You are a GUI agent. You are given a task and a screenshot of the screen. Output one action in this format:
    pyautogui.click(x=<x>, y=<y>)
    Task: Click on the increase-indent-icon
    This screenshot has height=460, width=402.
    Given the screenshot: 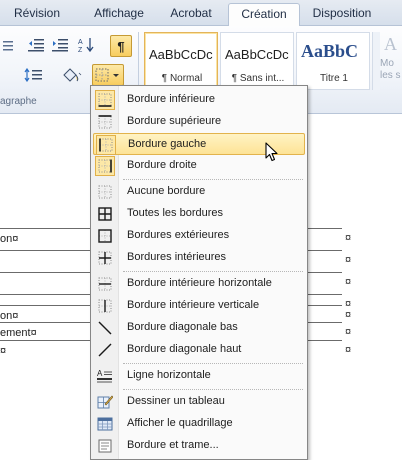 What is the action you would take?
    pyautogui.click(x=60, y=45)
    